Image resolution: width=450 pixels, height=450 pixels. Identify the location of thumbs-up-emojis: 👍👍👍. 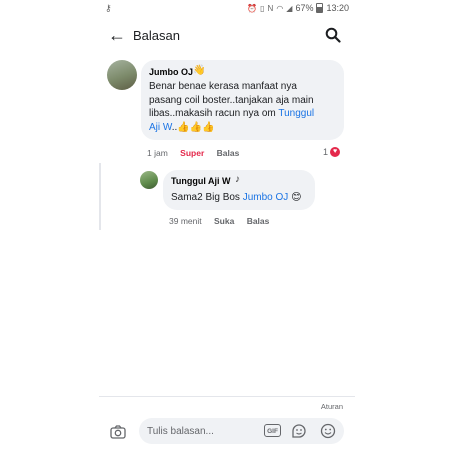
(196, 127).